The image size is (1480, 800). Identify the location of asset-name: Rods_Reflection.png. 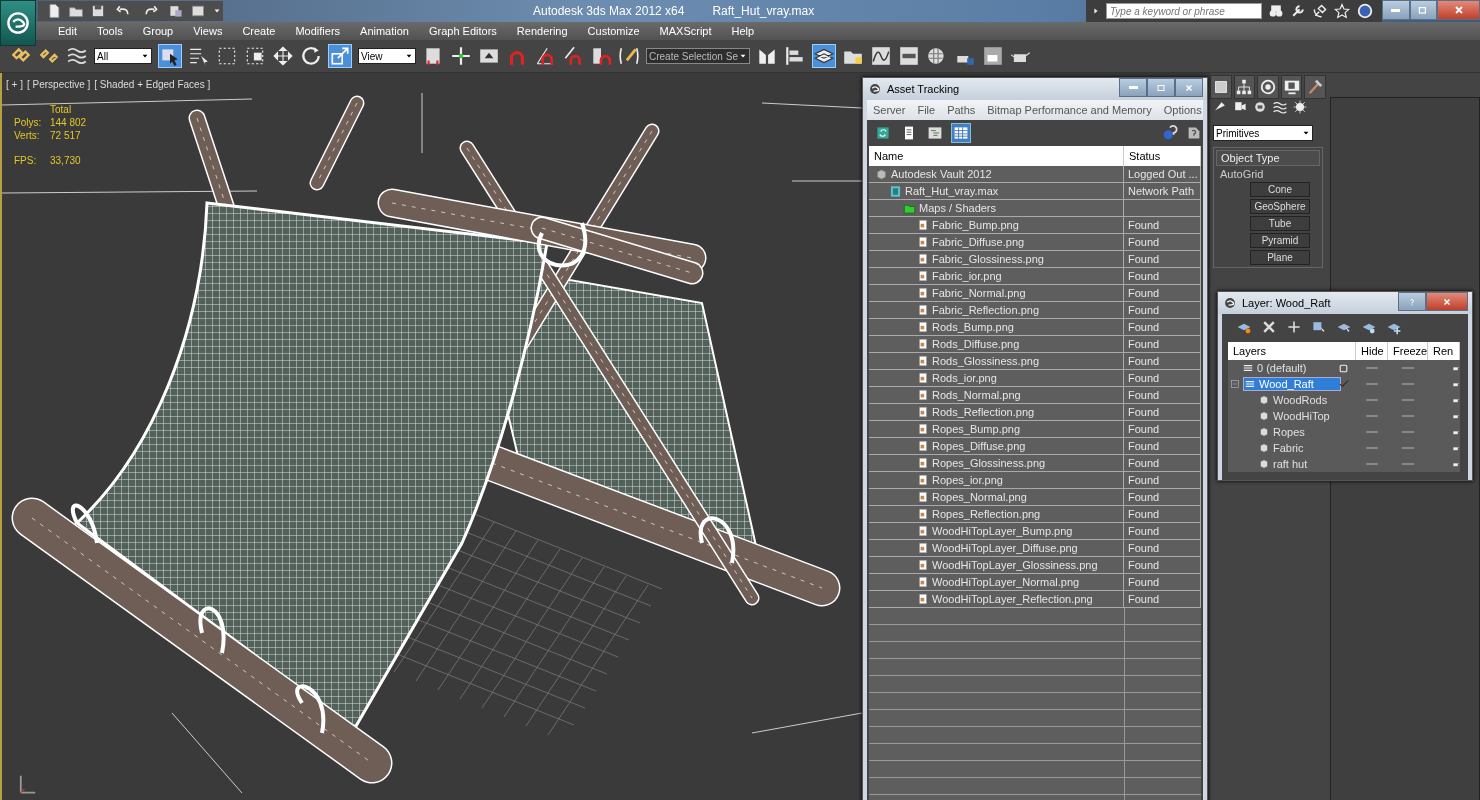
(983, 412).